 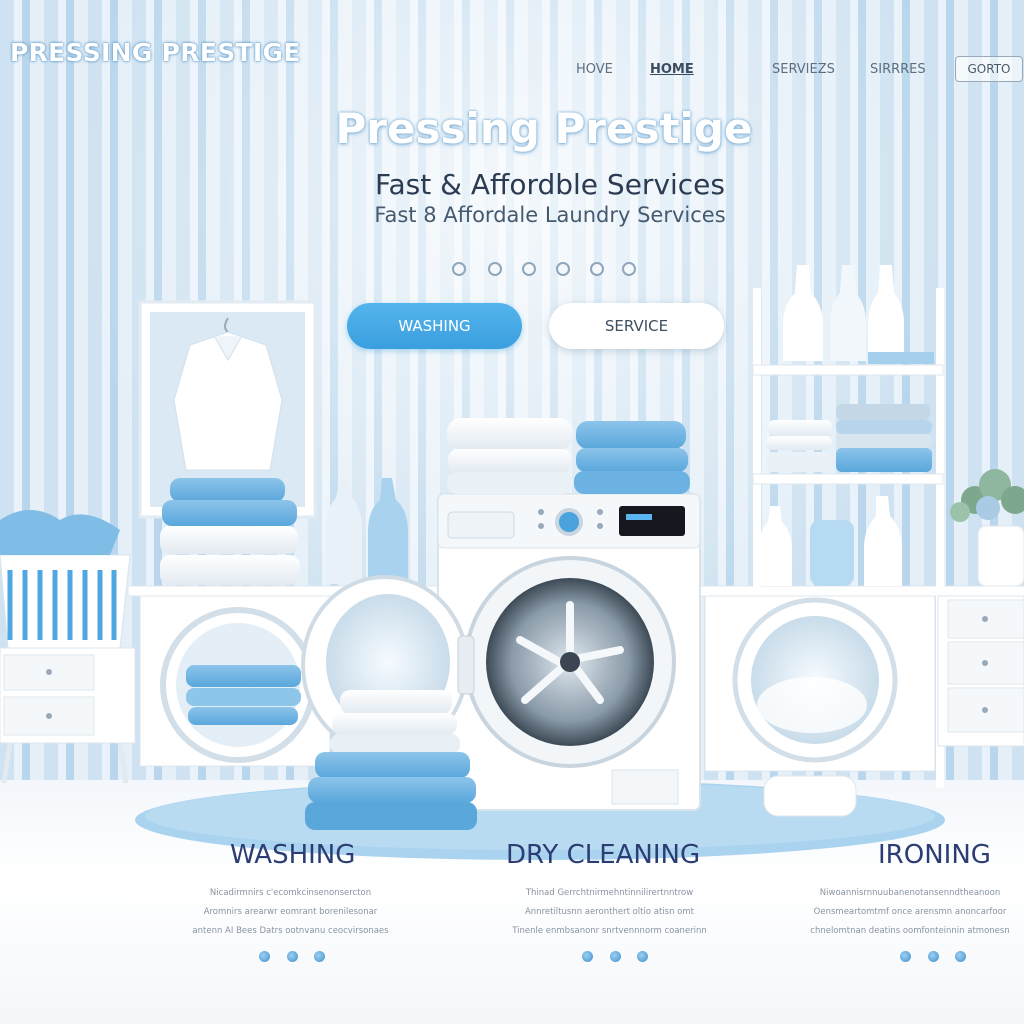 What do you see at coordinates (549, 184) in the screenshot?
I see `hero-subtitle: Fast & Affordble Services` at bounding box center [549, 184].